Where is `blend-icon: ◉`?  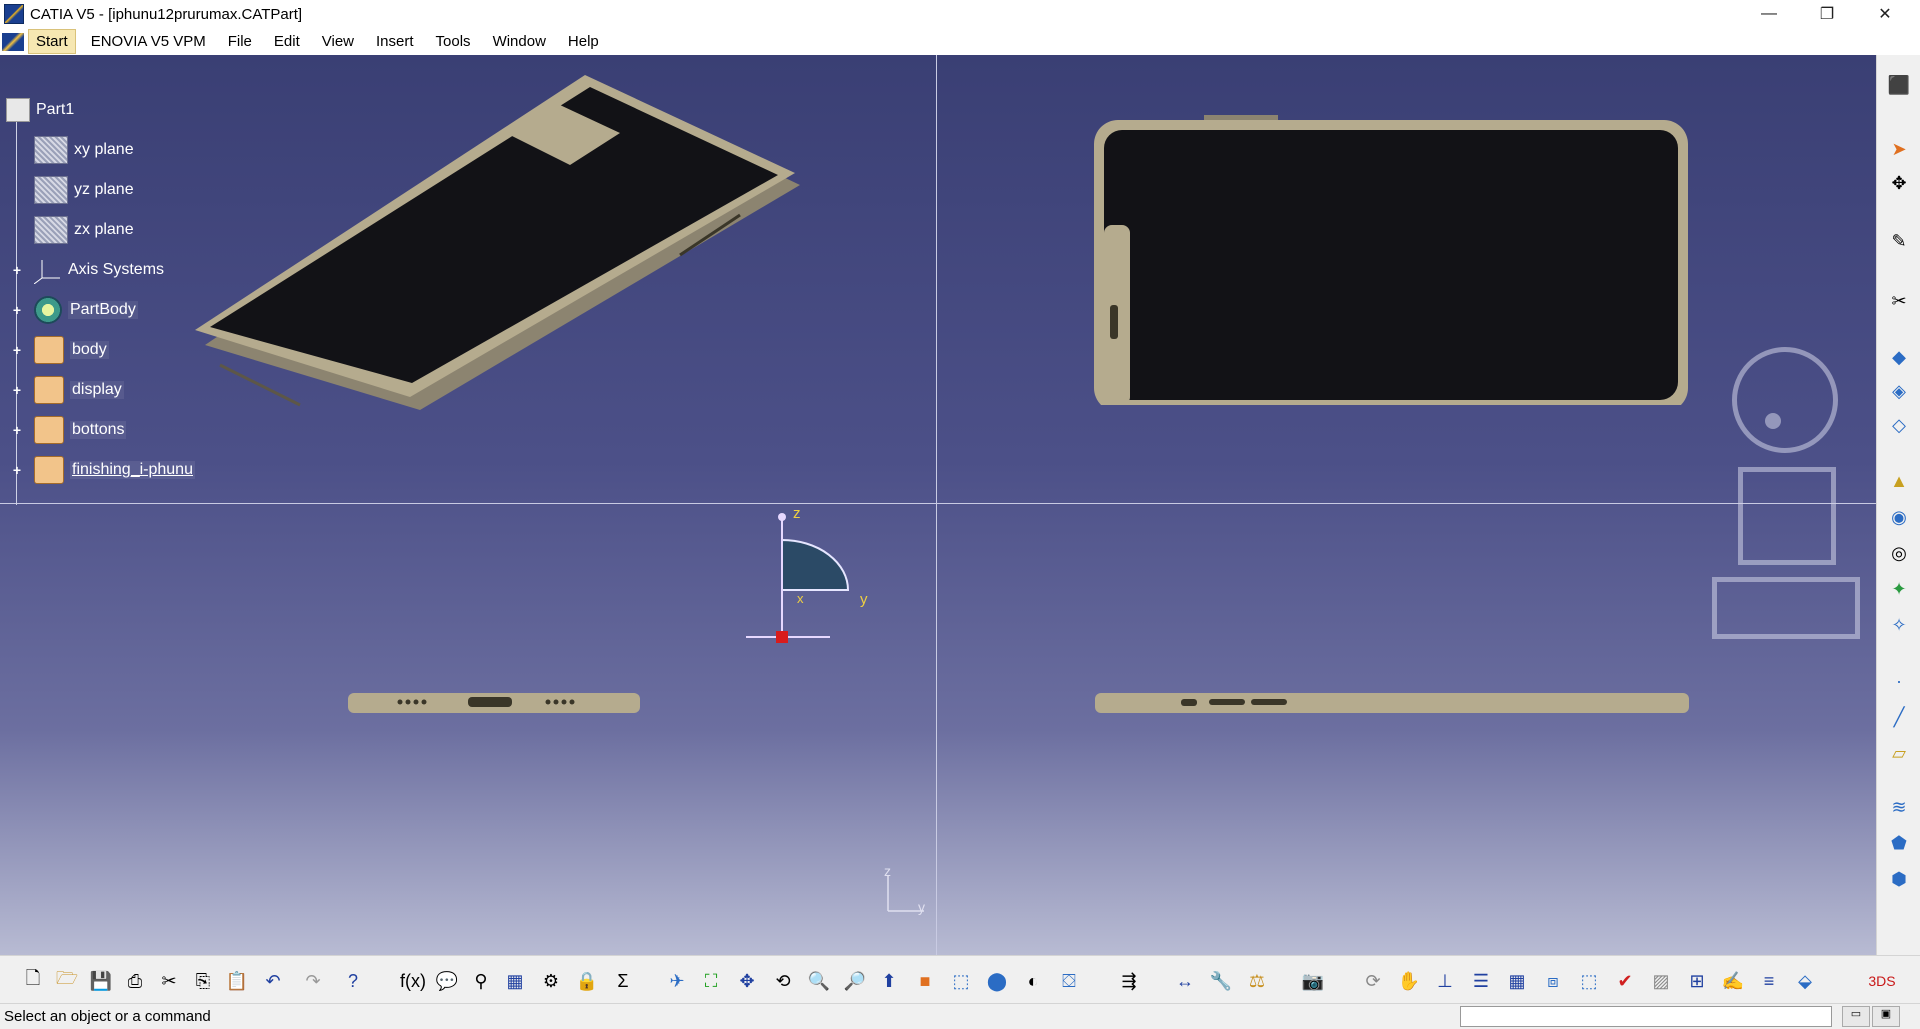 blend-icon: ◉ is located at coordinates (1899, 517).